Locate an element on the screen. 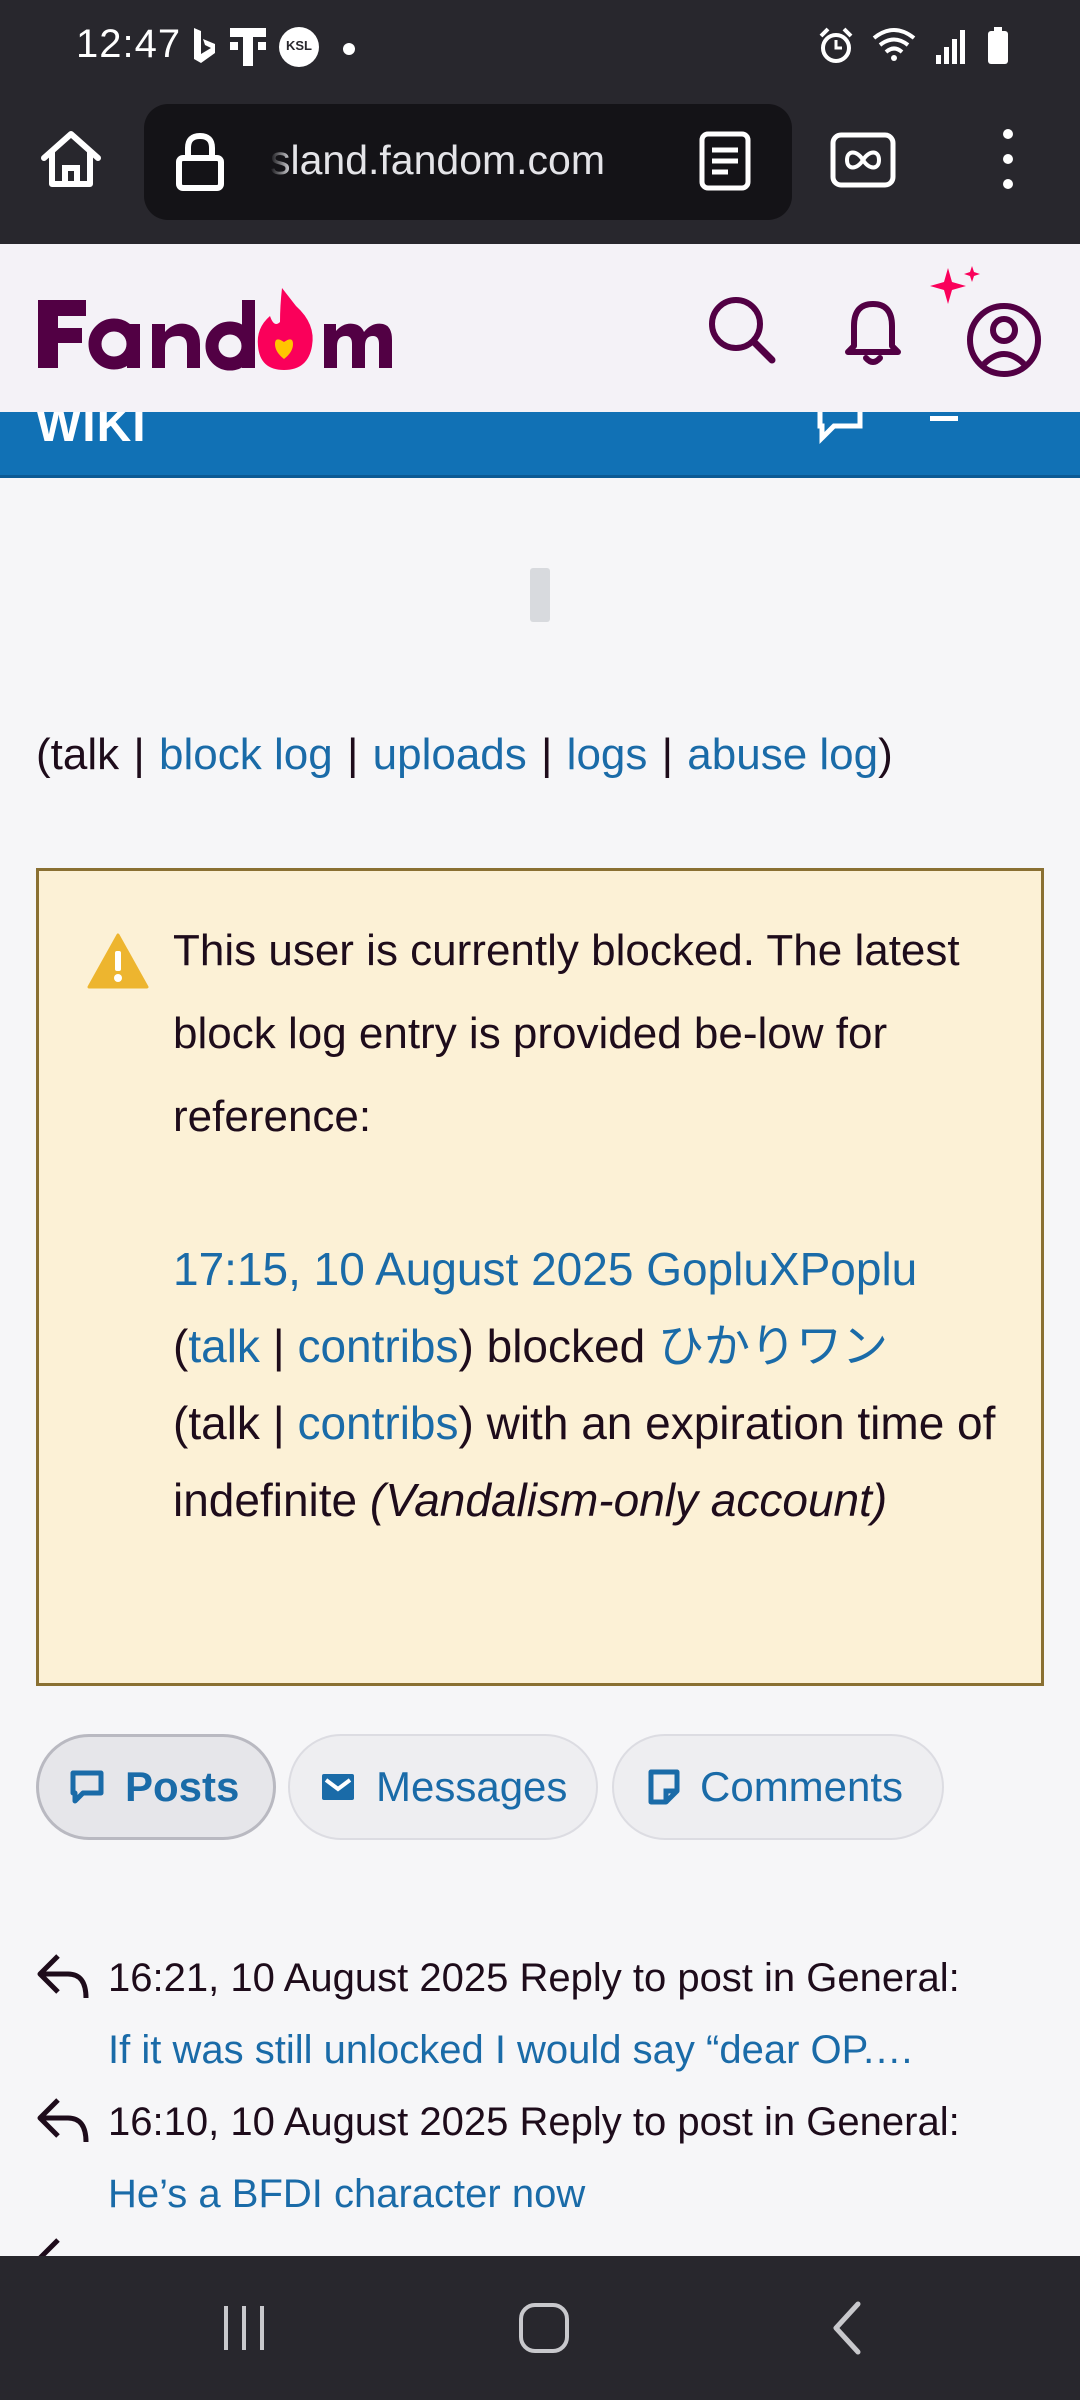 Image resolution: width=1080 pixels, height=2400 pixels. blocked-user-link: ひかりワン is located at coordinates (773, 1346).